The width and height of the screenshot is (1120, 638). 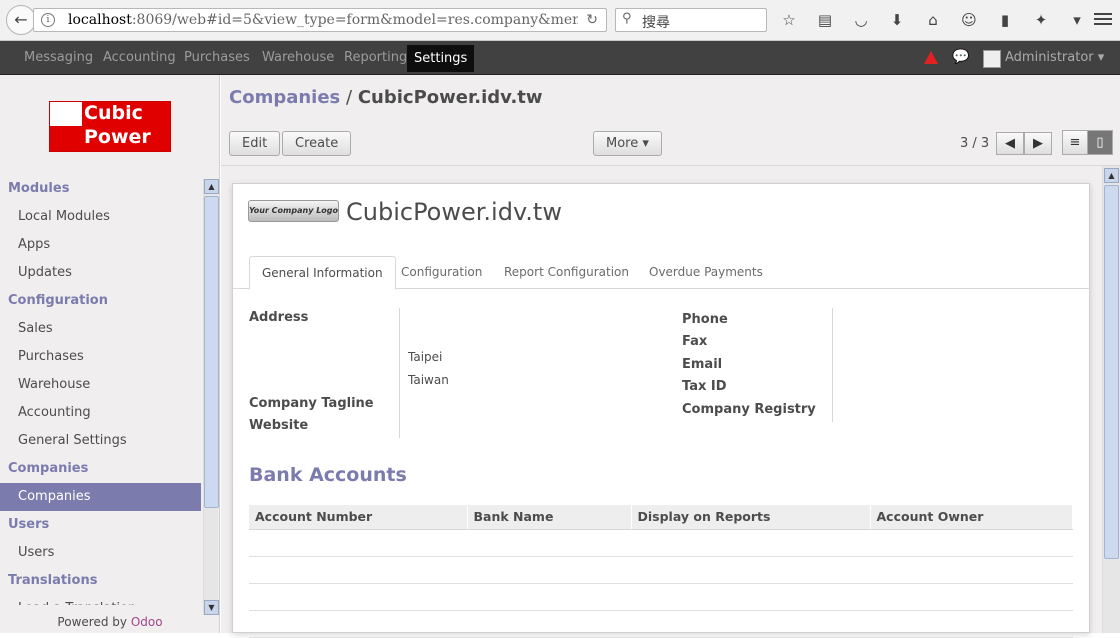 I want to click on caret-down-icon: ▾, so click(x=645, y=143).